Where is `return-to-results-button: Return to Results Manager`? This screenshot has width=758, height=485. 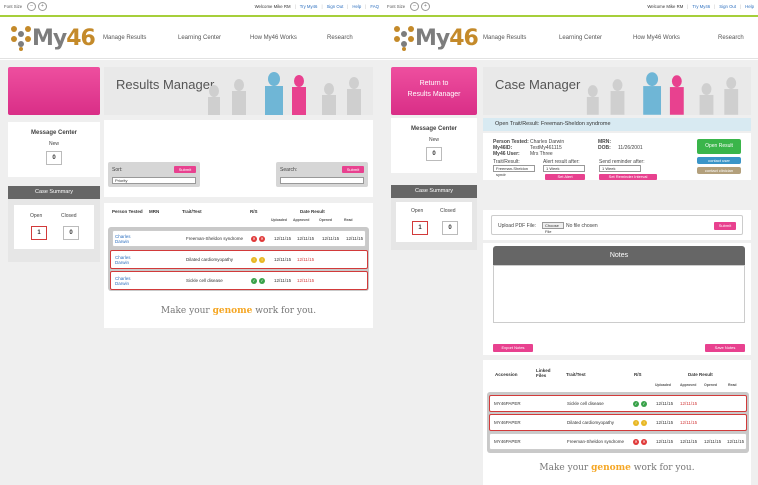 return-to-results-button: Return to Results Manager is located at coordinates (434, 91).